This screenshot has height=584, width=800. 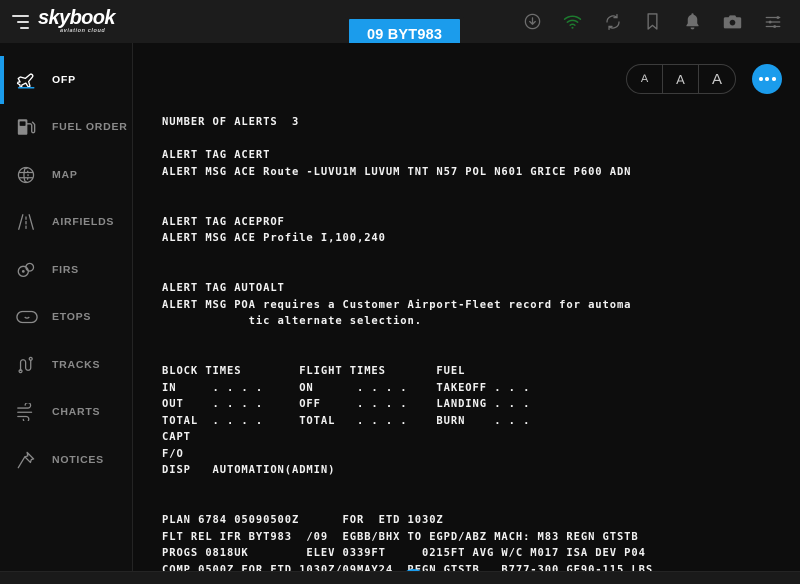 I want to click on sidebar-item-charts: CHARTS, so click(x=66, y=413).